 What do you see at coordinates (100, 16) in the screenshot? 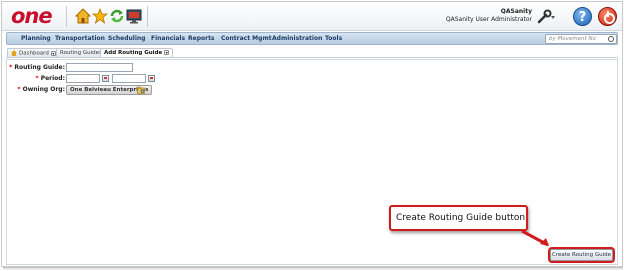
I see `favorites-star-icon` at bounding box center [100, 16].